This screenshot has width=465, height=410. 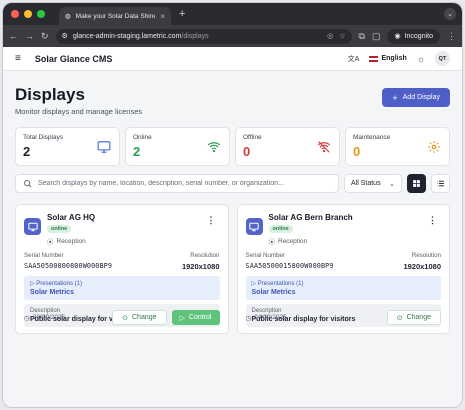 What do you see at coordinates (45, 36) in the screenshot?
I see `reload-icon: ↻` at bounding box center [45, 36].